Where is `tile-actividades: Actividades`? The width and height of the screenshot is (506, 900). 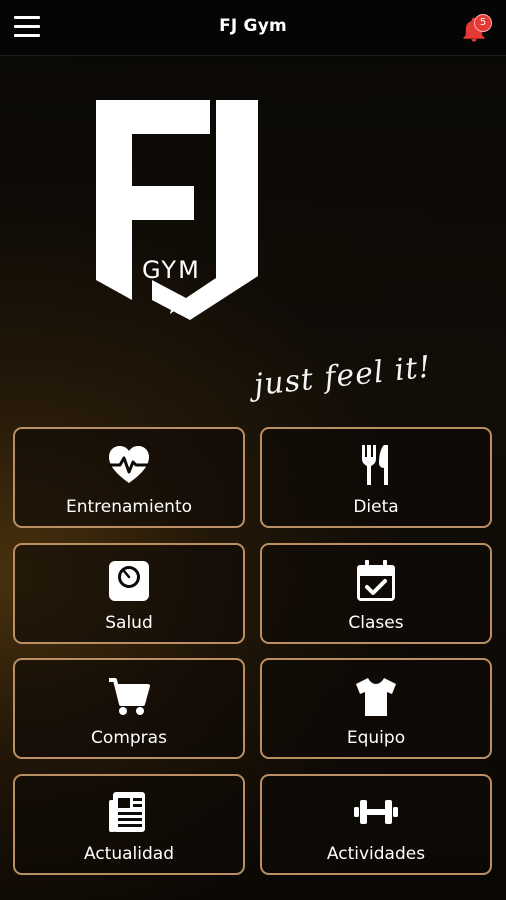 tile-actividades: Actividades is located at coordinates (376, 824).